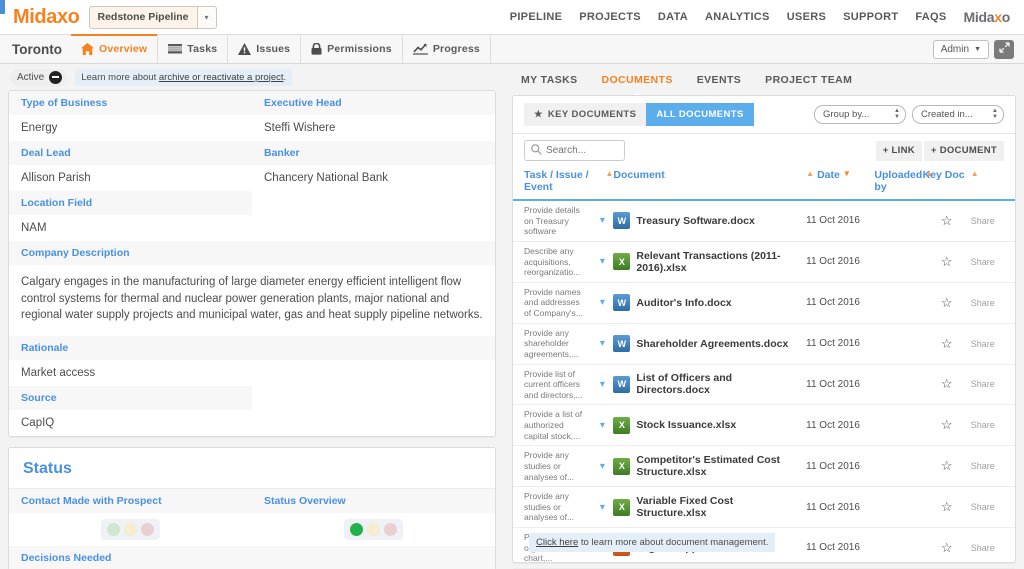 This screenshot has height=569, width=1024. What do you see at coordinates (710, 303) in the screenshot?
I see `cell-document: W Auditor's Info.docx` at bounding box center [710, 303].